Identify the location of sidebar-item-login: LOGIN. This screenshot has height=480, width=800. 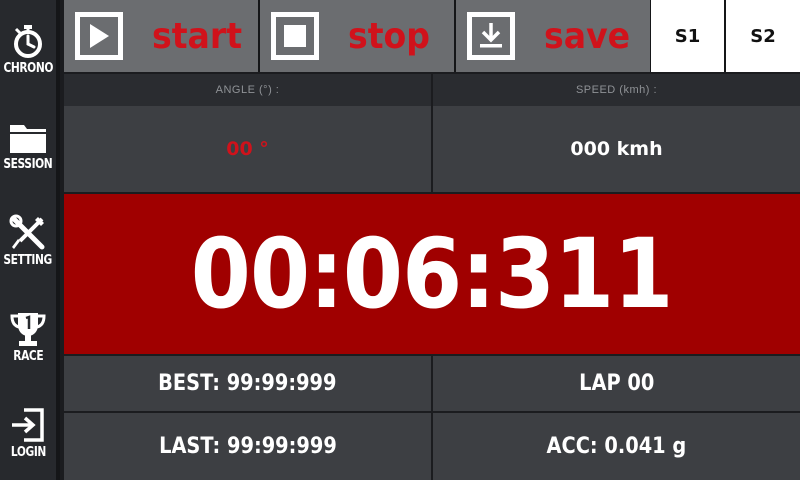
(28, 432).